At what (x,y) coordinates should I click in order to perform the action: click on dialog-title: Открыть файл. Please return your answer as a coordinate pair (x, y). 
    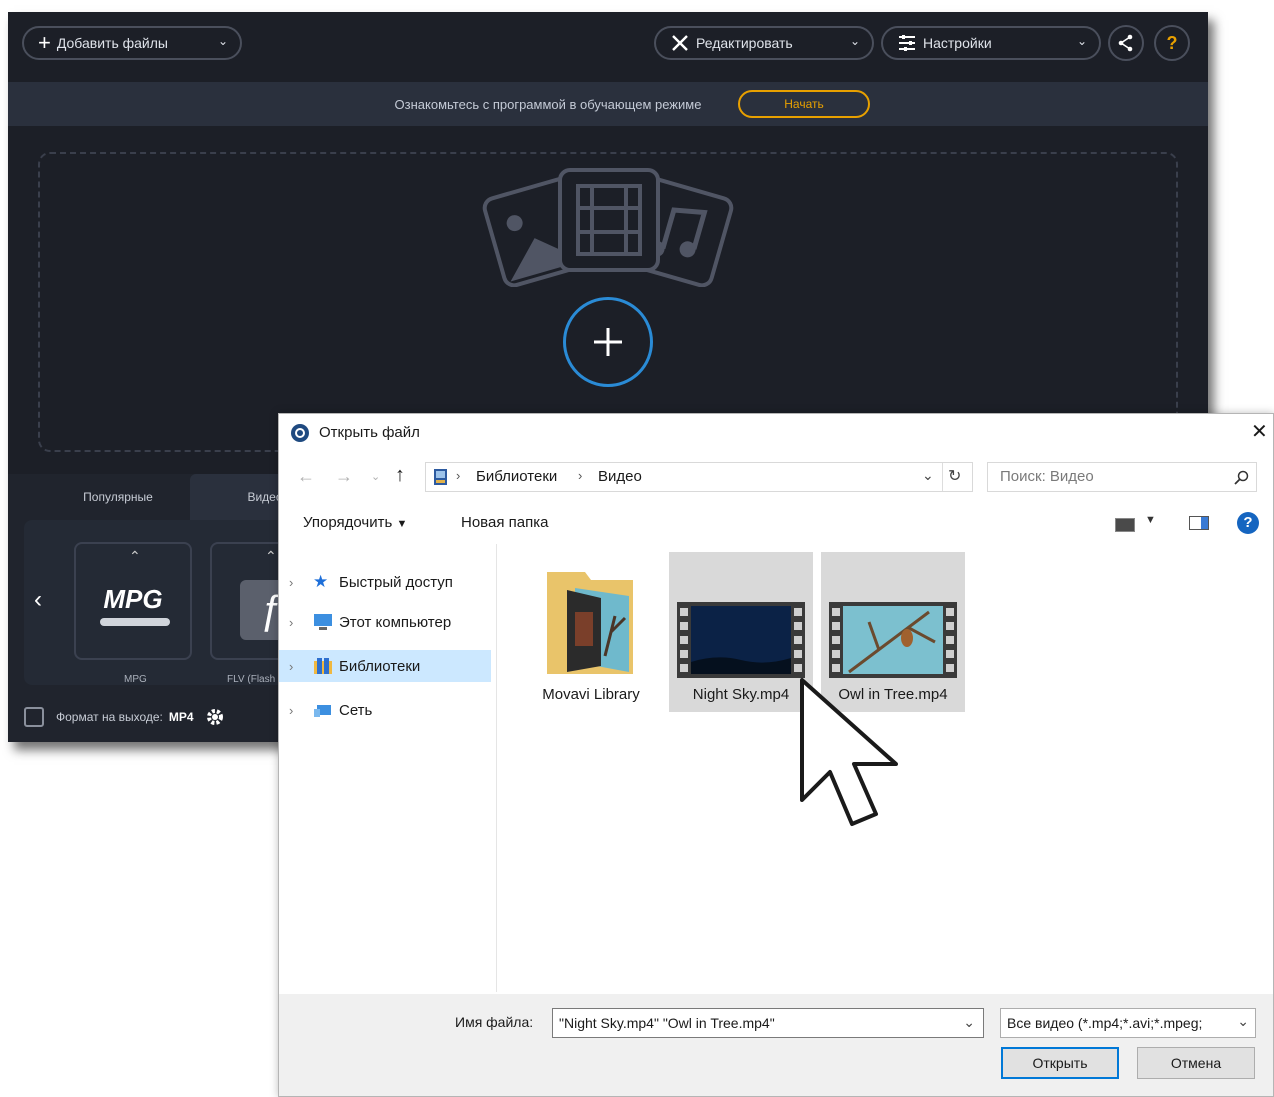
    Looking at the image, I should click on (369, 432).